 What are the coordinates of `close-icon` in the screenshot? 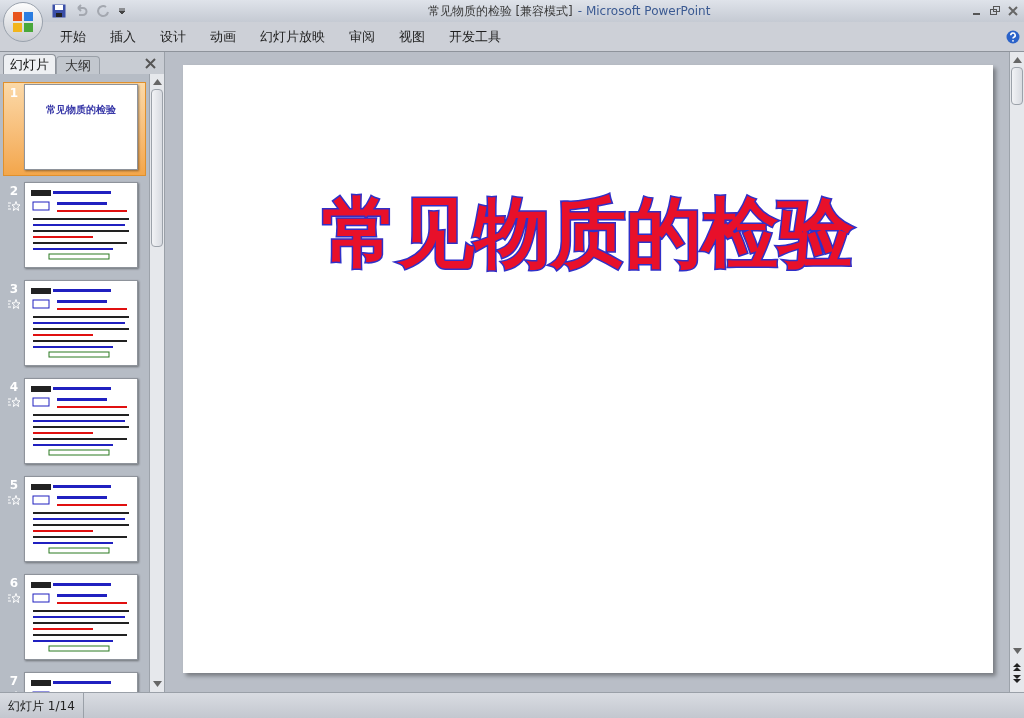 It's located at (1013, 11).